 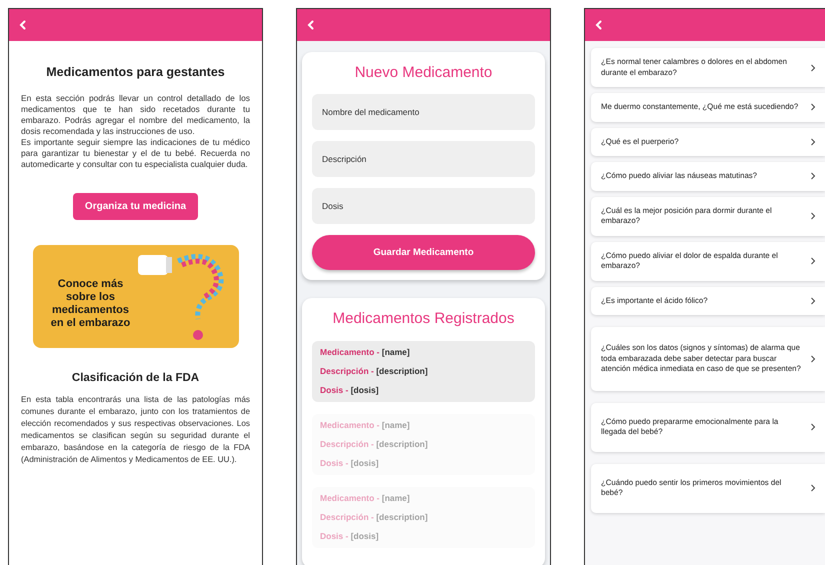 I want to click on save-button: Guardar Medicamento, so click(x=423, y=252).